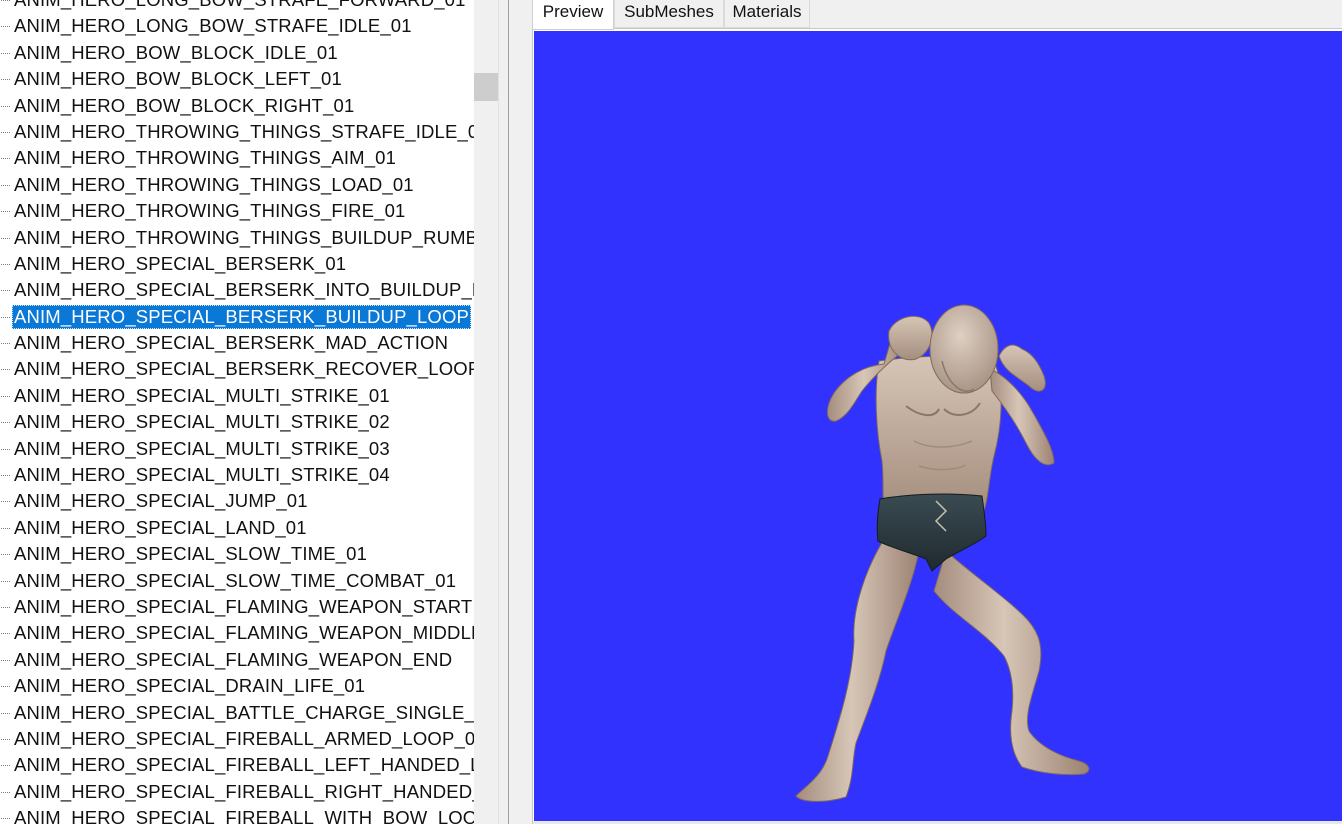  What do you see at coordinates (161, 501) in the screenshot?
I see `tree-item-label: ANIM_HERO_SPECIAL_JUMP_01` at bounding box center [161, 501].